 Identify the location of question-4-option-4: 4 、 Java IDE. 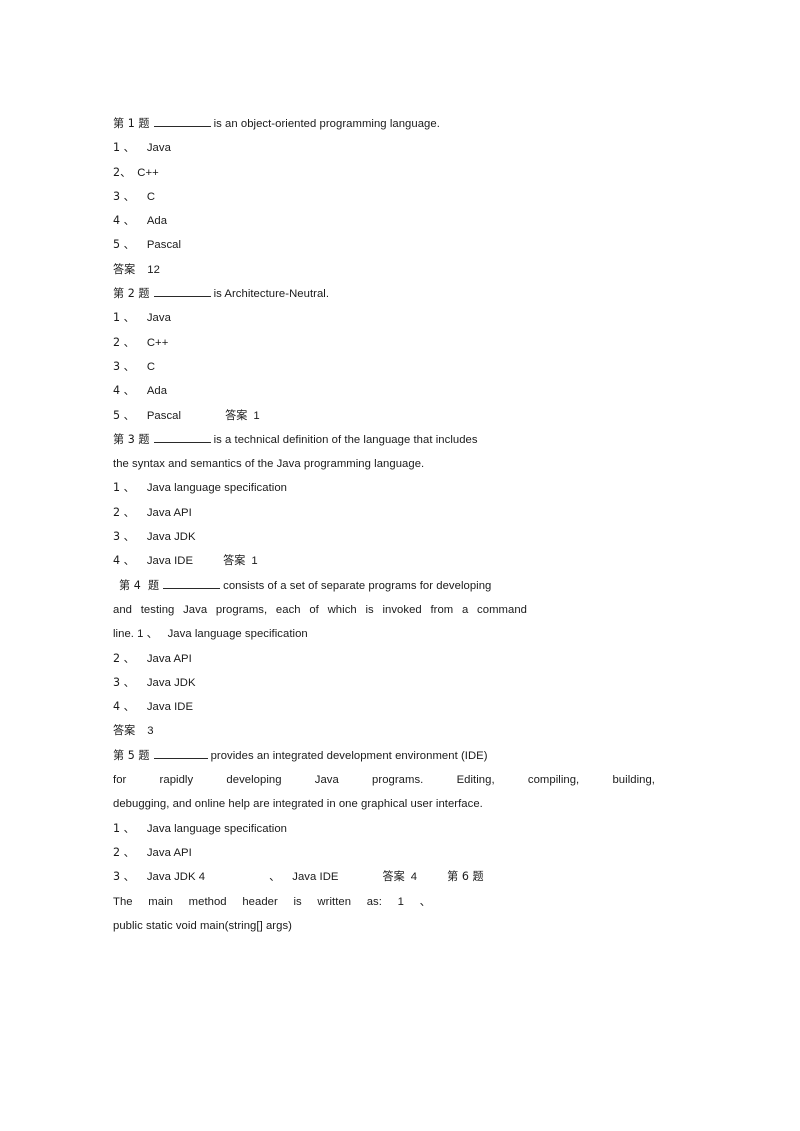
(385, 707).